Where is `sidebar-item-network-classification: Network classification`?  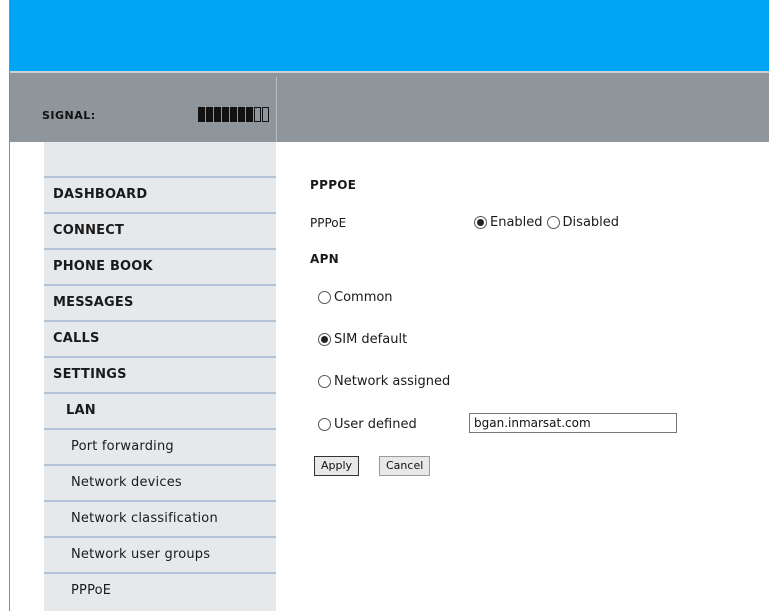
sidebar-item-network-classification: Network classification is located at coordinates (160, 517).